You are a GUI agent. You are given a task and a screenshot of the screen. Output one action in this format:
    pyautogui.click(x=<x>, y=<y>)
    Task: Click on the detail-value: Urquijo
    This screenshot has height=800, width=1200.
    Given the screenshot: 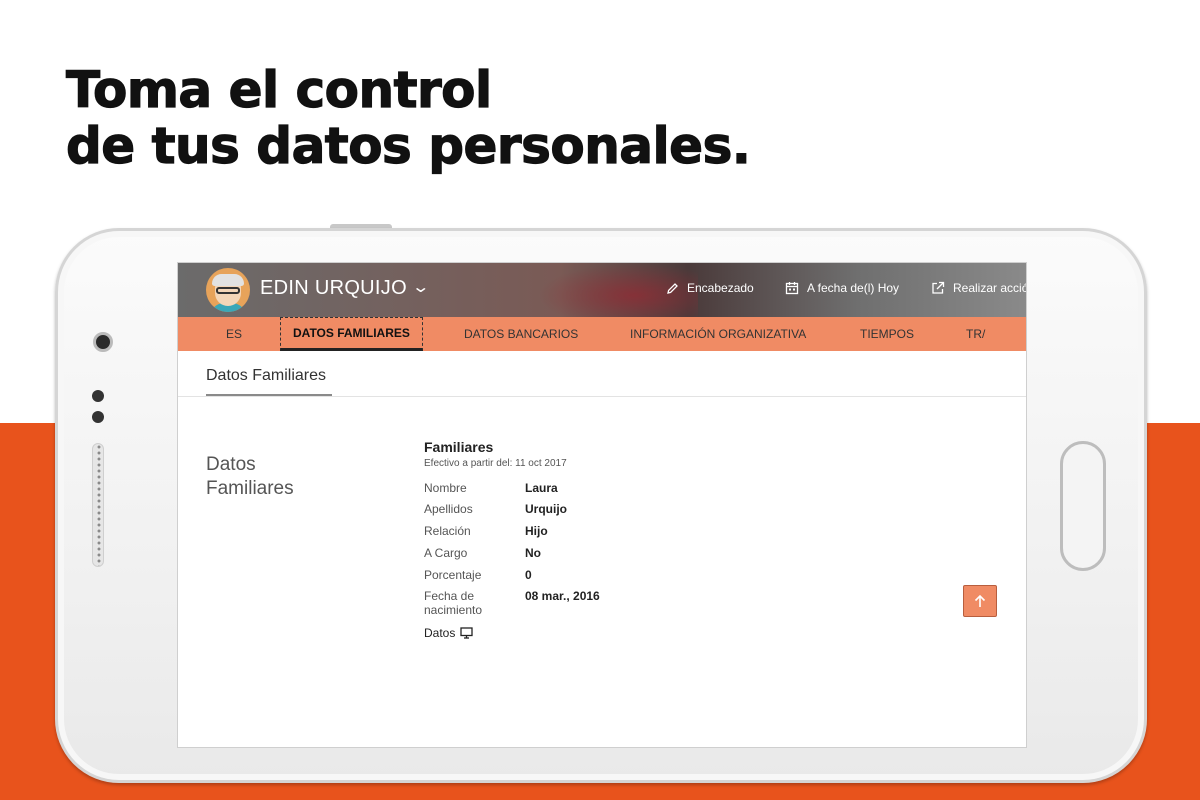 What is the action you would take?
    pyautogui.click(x=546, y=509)
    